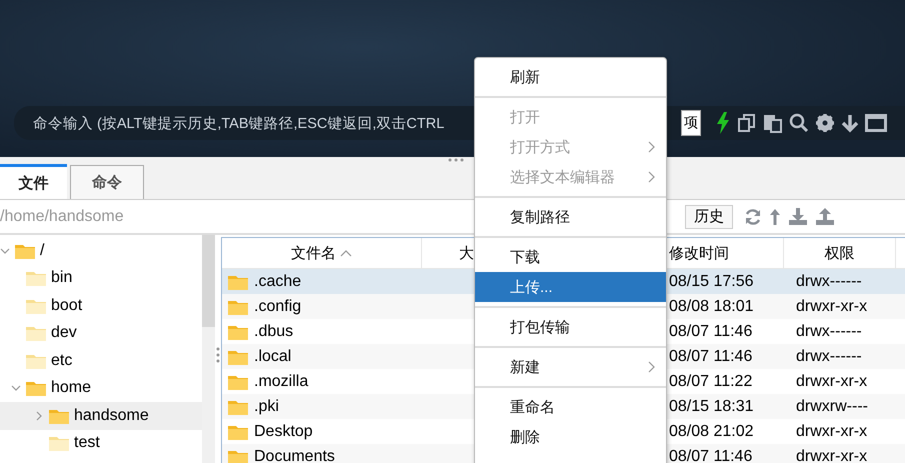 The image size is (905, 463). I want to click on file-name: .mozilla, so click(281, 381).